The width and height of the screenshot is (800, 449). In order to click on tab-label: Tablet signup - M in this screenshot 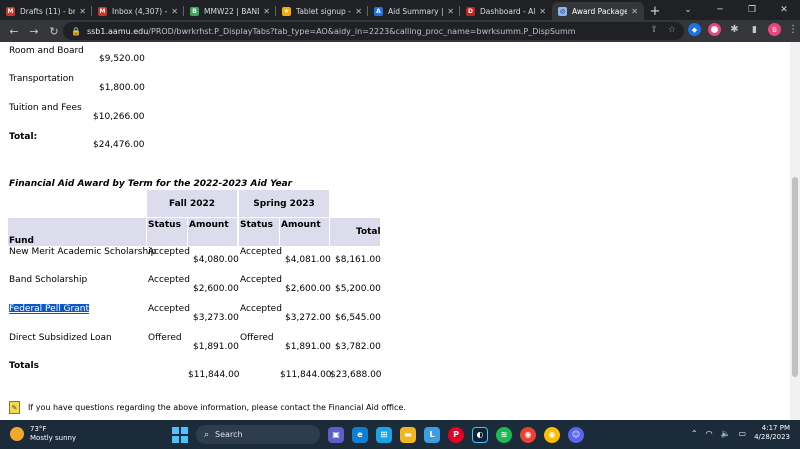, I will do `click(323, 11)`.